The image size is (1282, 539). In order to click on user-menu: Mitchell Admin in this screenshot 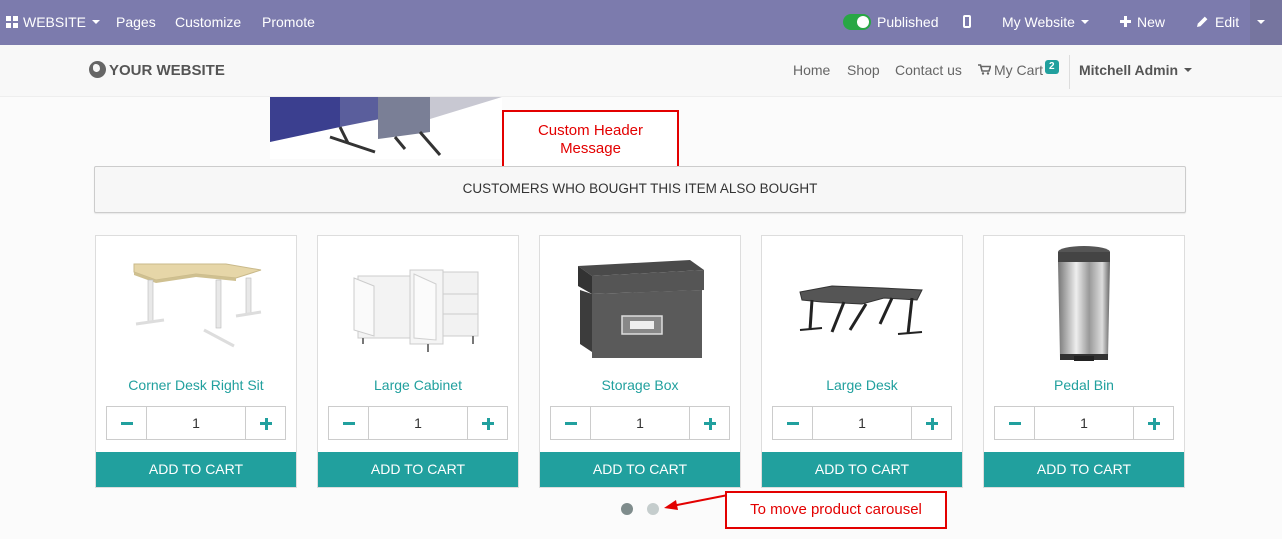, I will do `click(1136, 70)`.